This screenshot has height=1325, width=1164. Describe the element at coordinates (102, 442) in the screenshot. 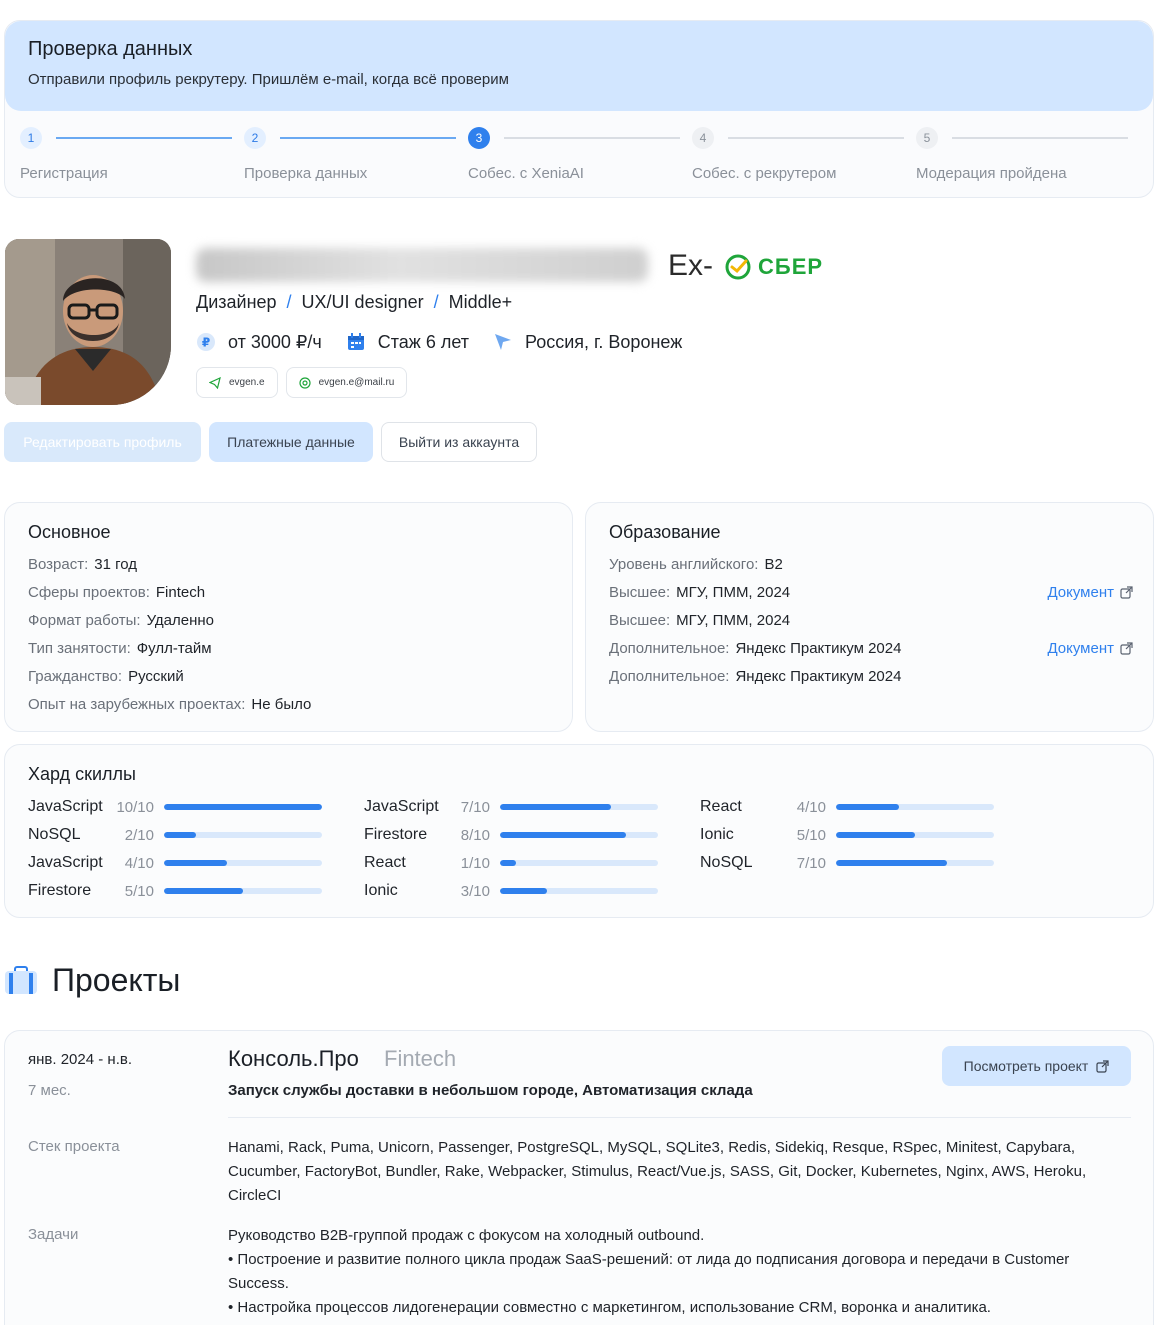

I see `edit-profile-button: Редактировать профиль` at that location.